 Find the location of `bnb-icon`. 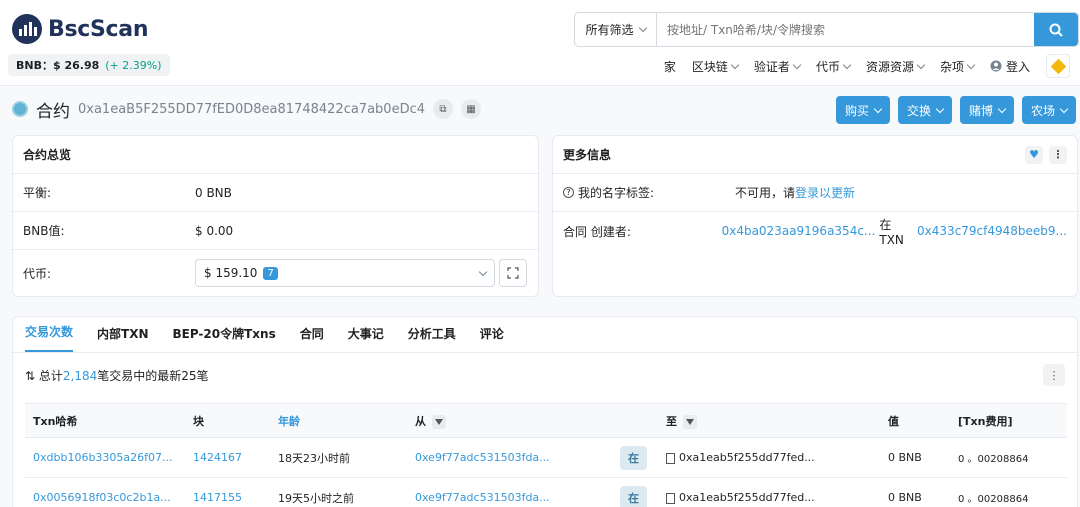

bnb-icon is located at coordinates (1058, 66).